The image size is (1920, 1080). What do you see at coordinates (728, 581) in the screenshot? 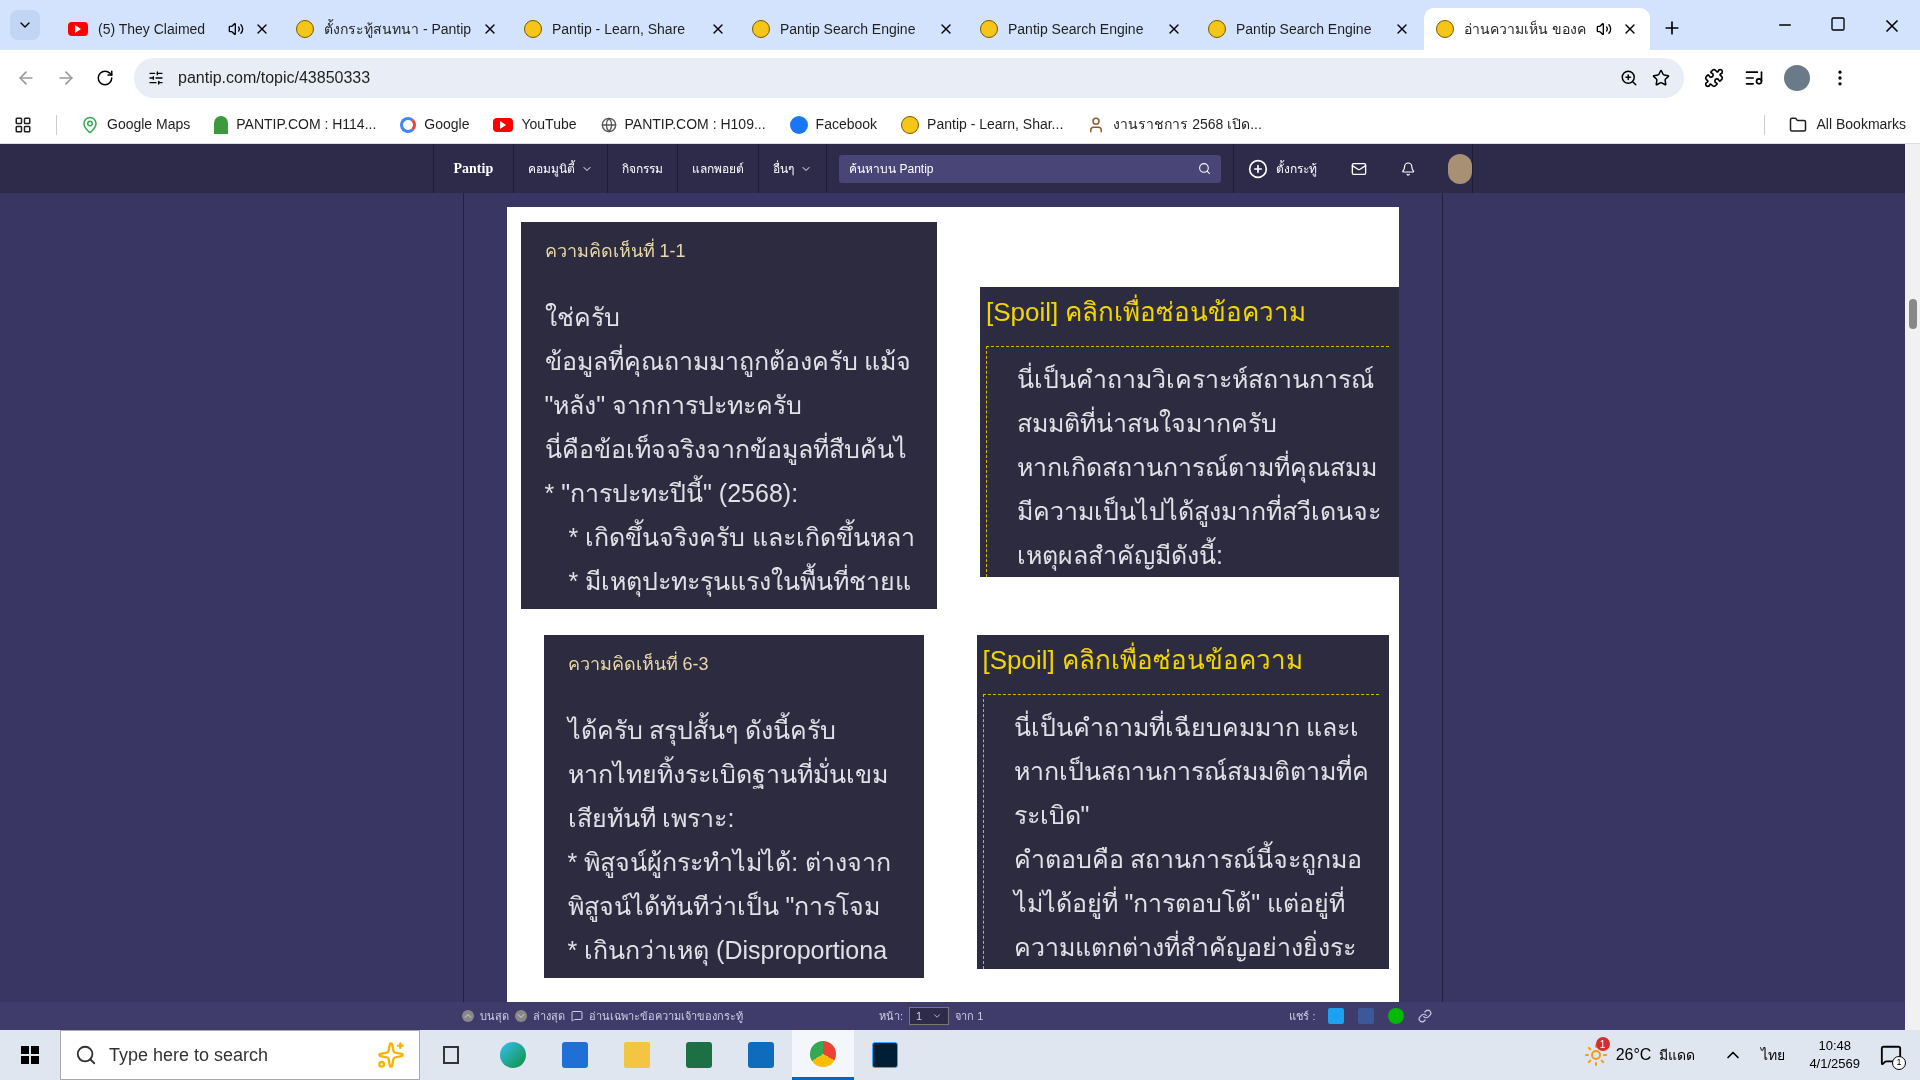
I see `message-line: * มีเหตุปะทะรุนแรงในพื้นที่ชายแ` at bounding box center [728, 581].